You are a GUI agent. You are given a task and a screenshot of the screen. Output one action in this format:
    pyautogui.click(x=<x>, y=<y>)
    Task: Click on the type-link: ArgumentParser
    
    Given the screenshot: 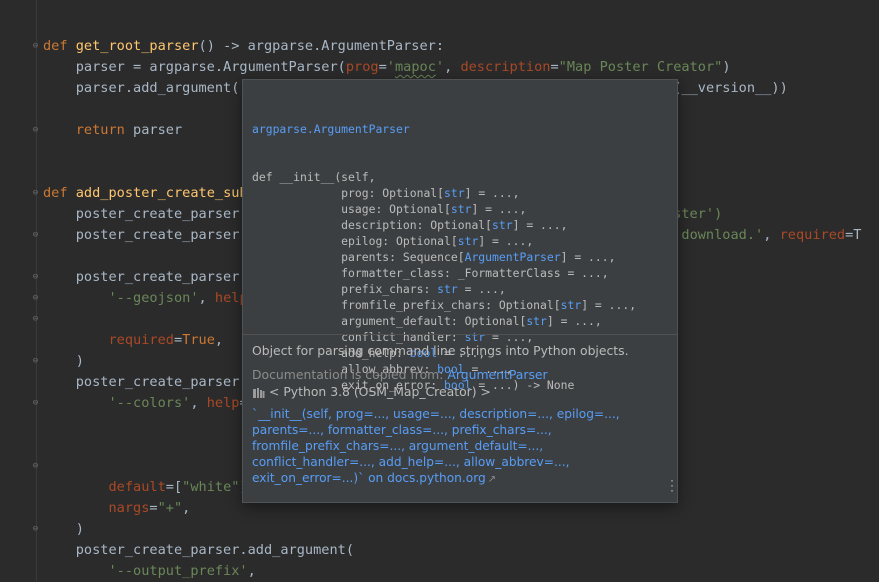 What is the action you would take?
    pyautogui.click(x=513, y=257)
    